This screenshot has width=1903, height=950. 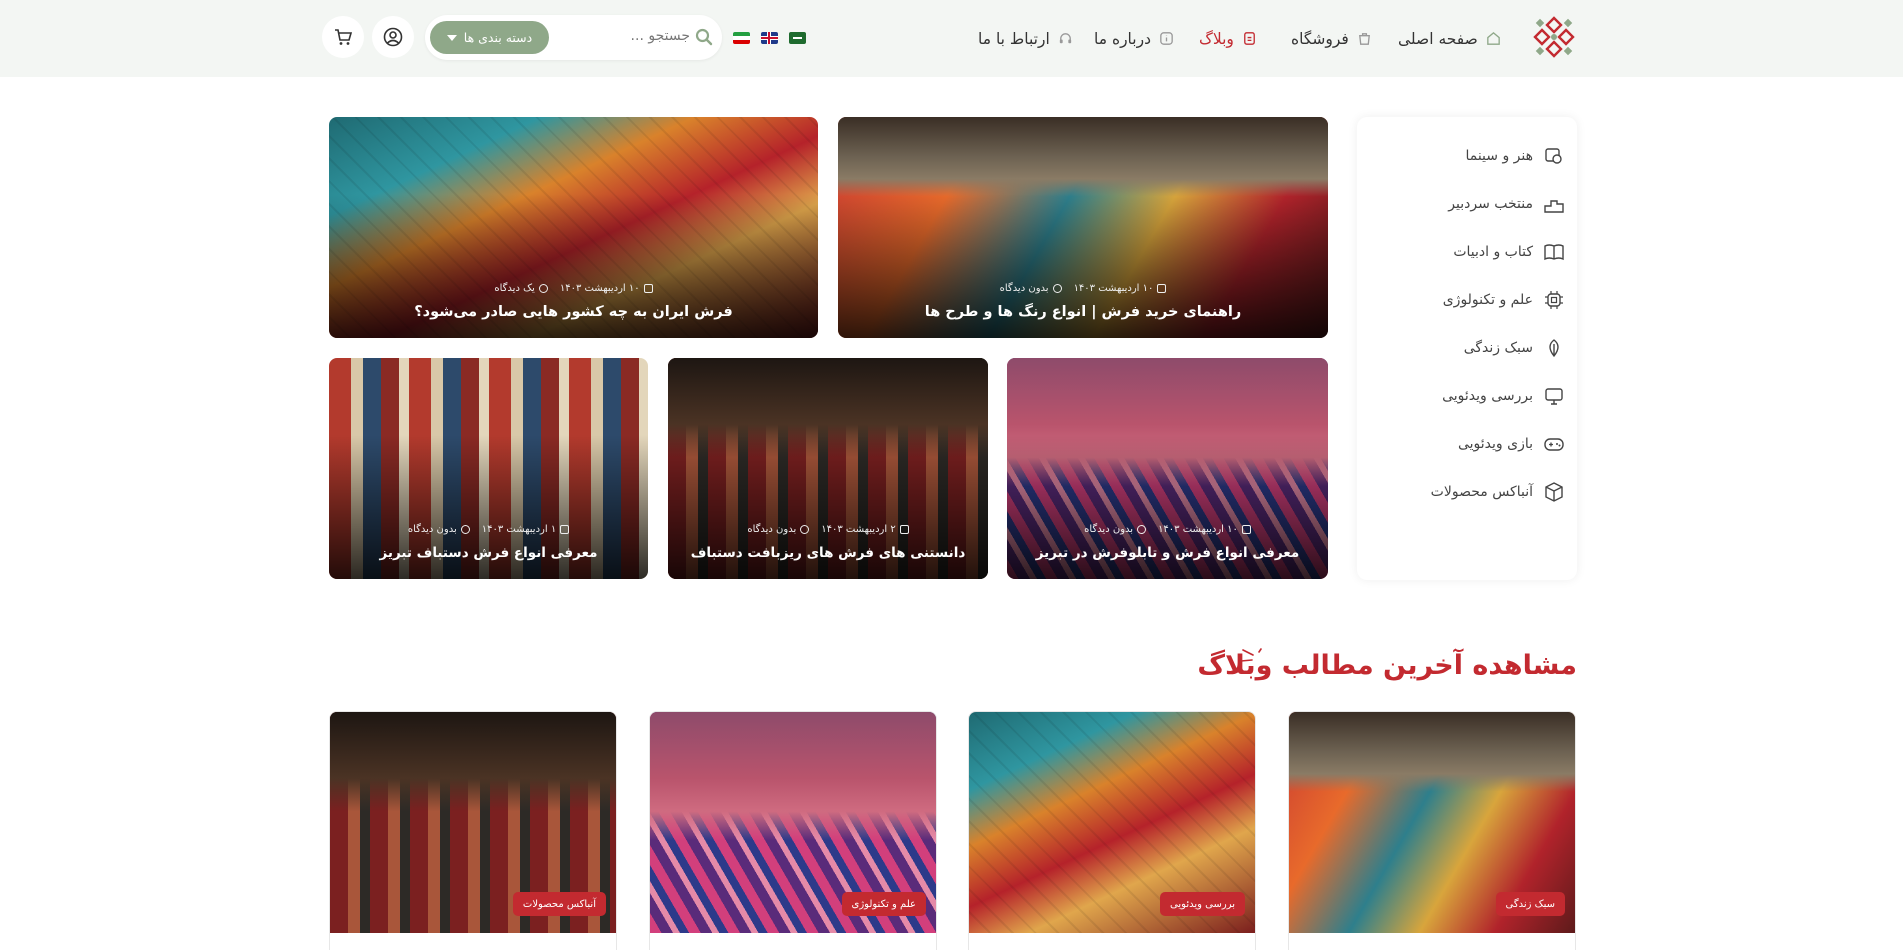 What do you see at coordinates (1554, 252) in the screenshot?
I see `book-icon` at bounding box center [1554, 252].